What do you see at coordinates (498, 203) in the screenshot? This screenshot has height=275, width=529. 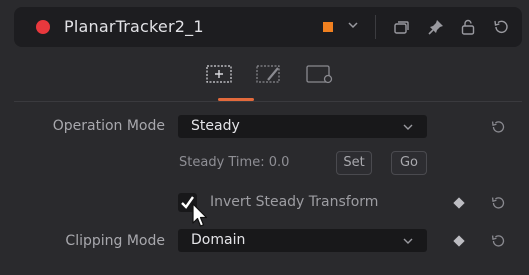 I see `invert-steady-reset-icon` at bounding box center [498, 203].